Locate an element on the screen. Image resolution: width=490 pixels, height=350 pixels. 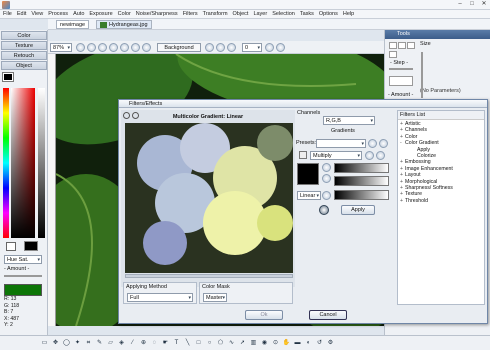
target-icon is located at coordinates (324, 210).